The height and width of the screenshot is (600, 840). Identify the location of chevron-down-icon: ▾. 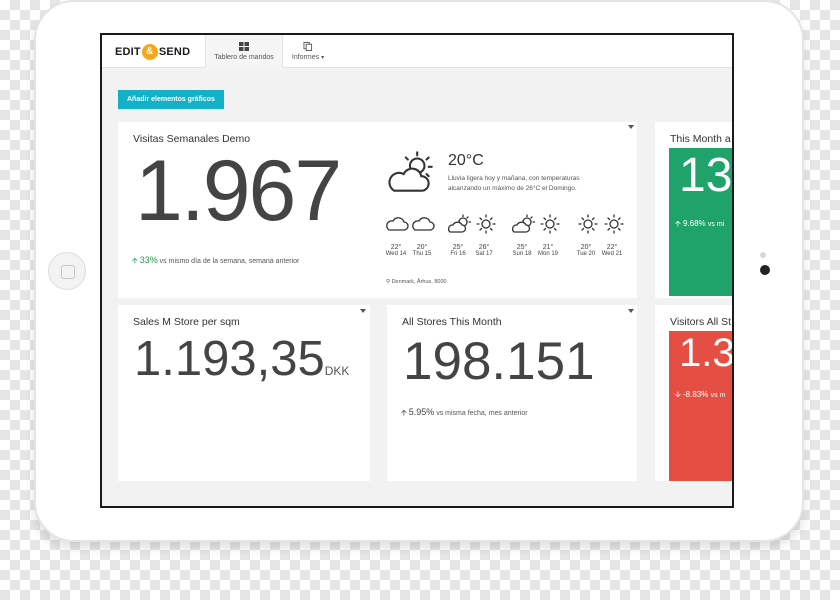
(323, 58).